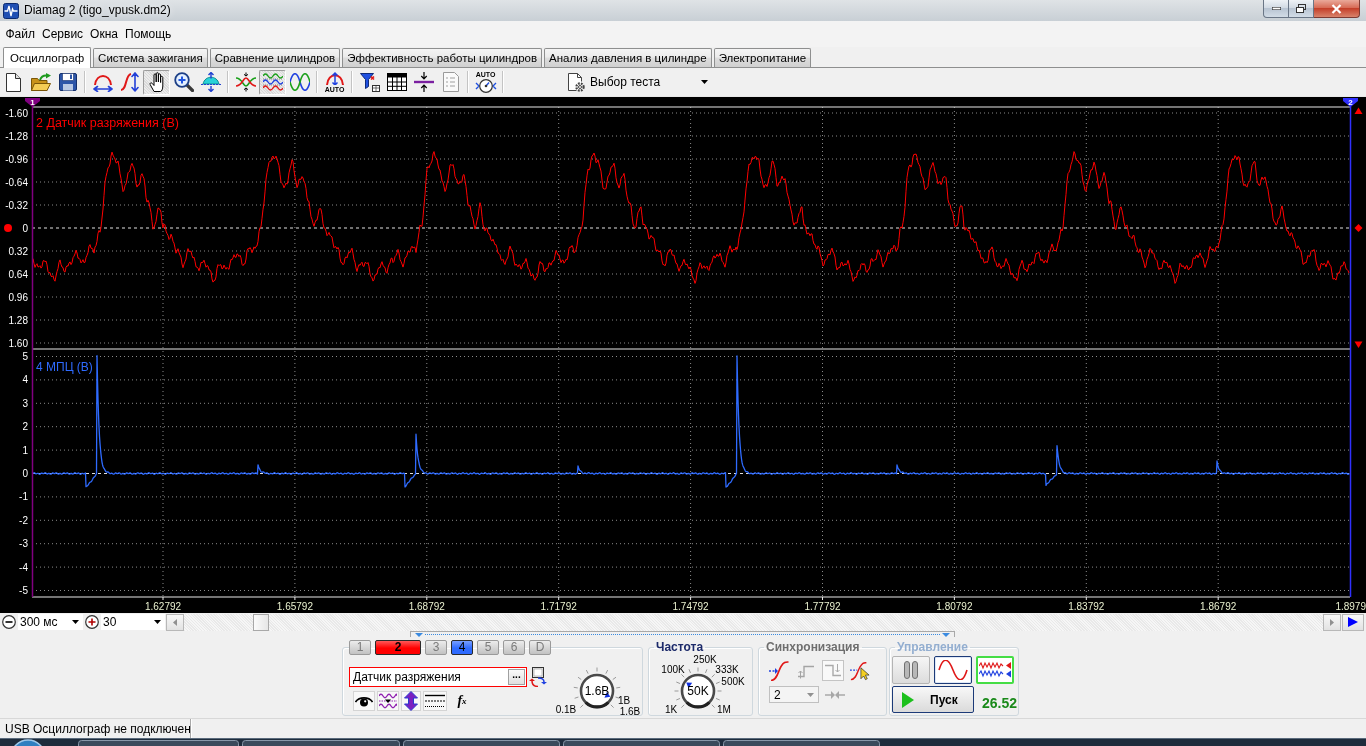  What do you see at coordinates (334, 78) in the screenshot?
I see `arc-arrow-icon` at bounding box center [334, 78].